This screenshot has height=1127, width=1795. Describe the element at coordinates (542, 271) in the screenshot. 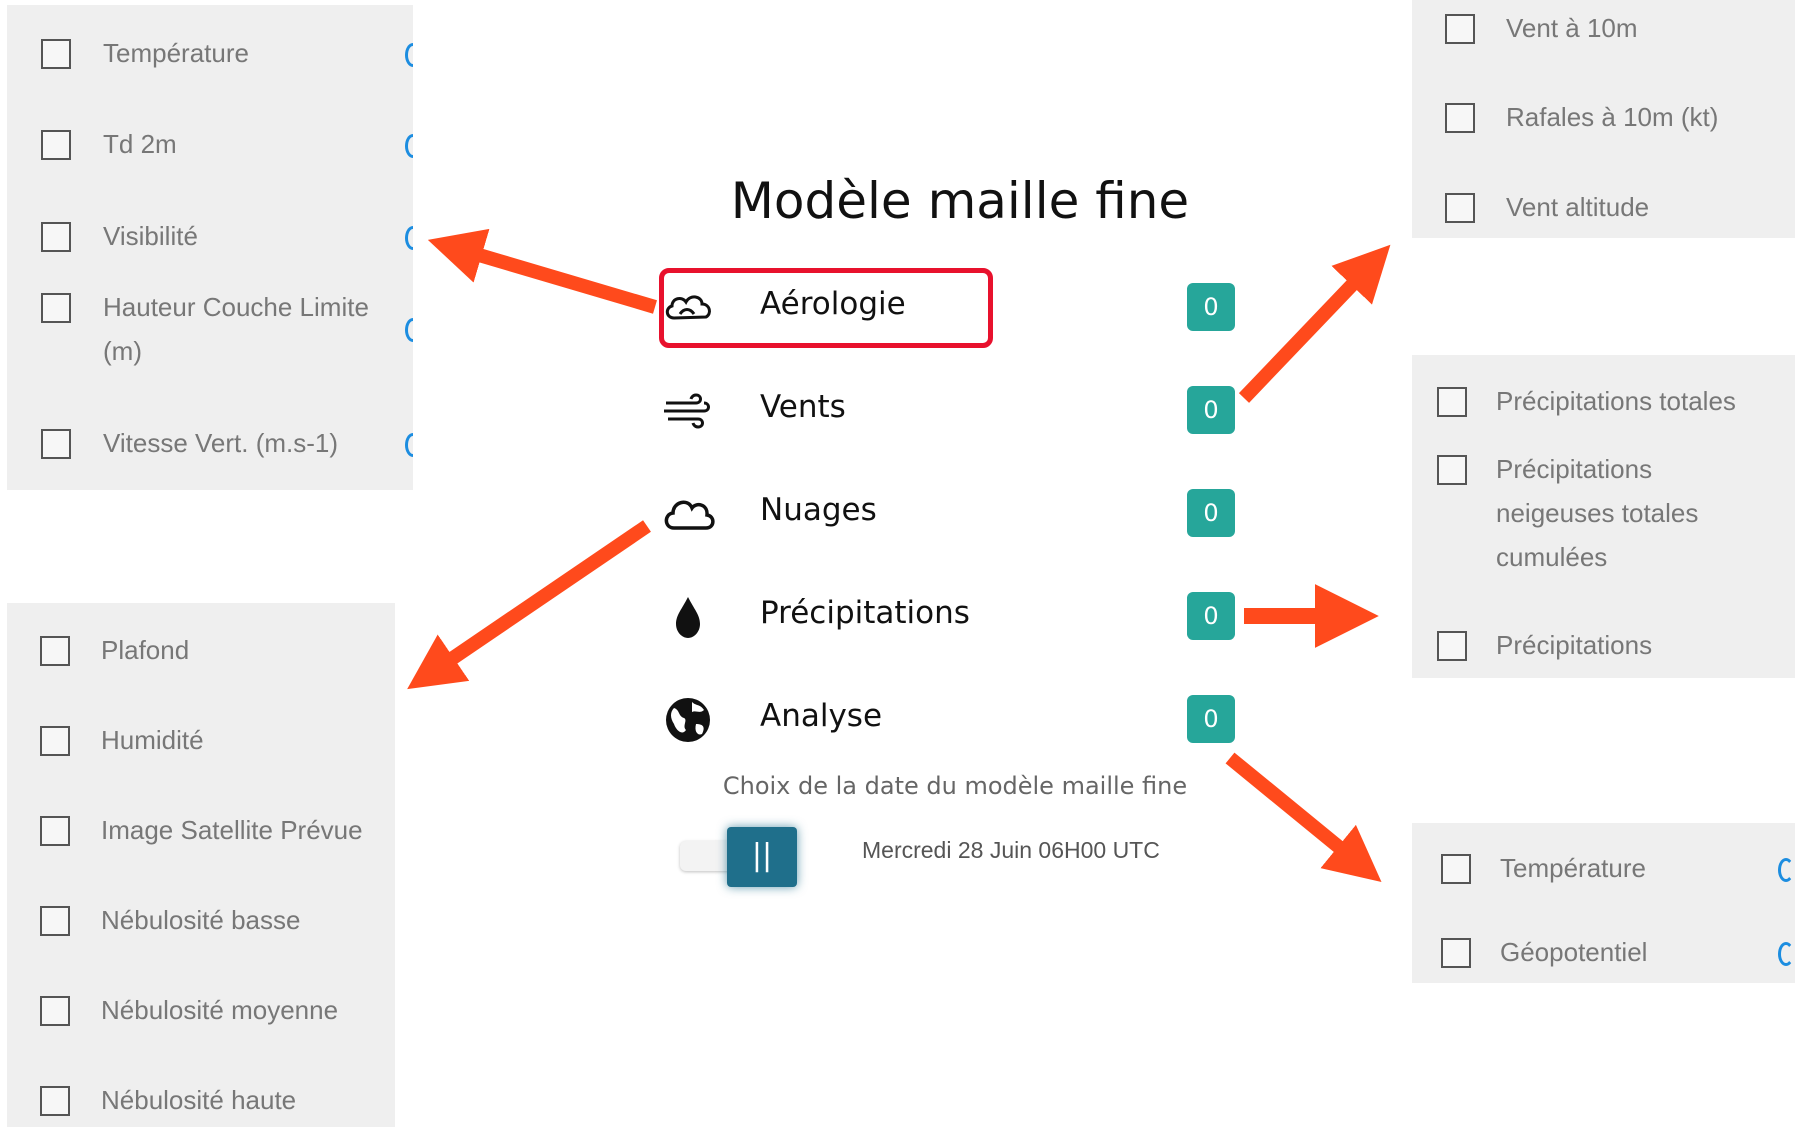

I see `arrow-to-aerologie-panel` at that location.